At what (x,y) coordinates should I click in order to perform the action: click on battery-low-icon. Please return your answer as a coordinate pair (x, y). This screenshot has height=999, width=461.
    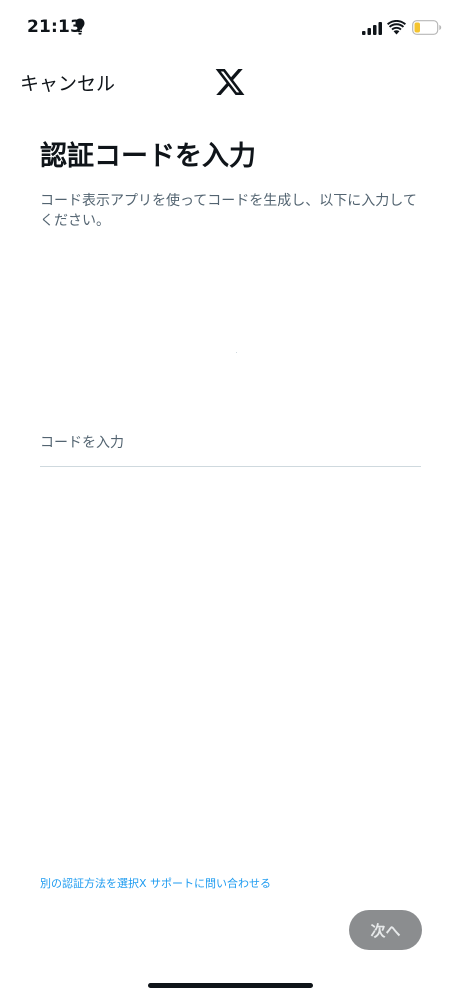
    Looking at the image, I should click on (427, 27).